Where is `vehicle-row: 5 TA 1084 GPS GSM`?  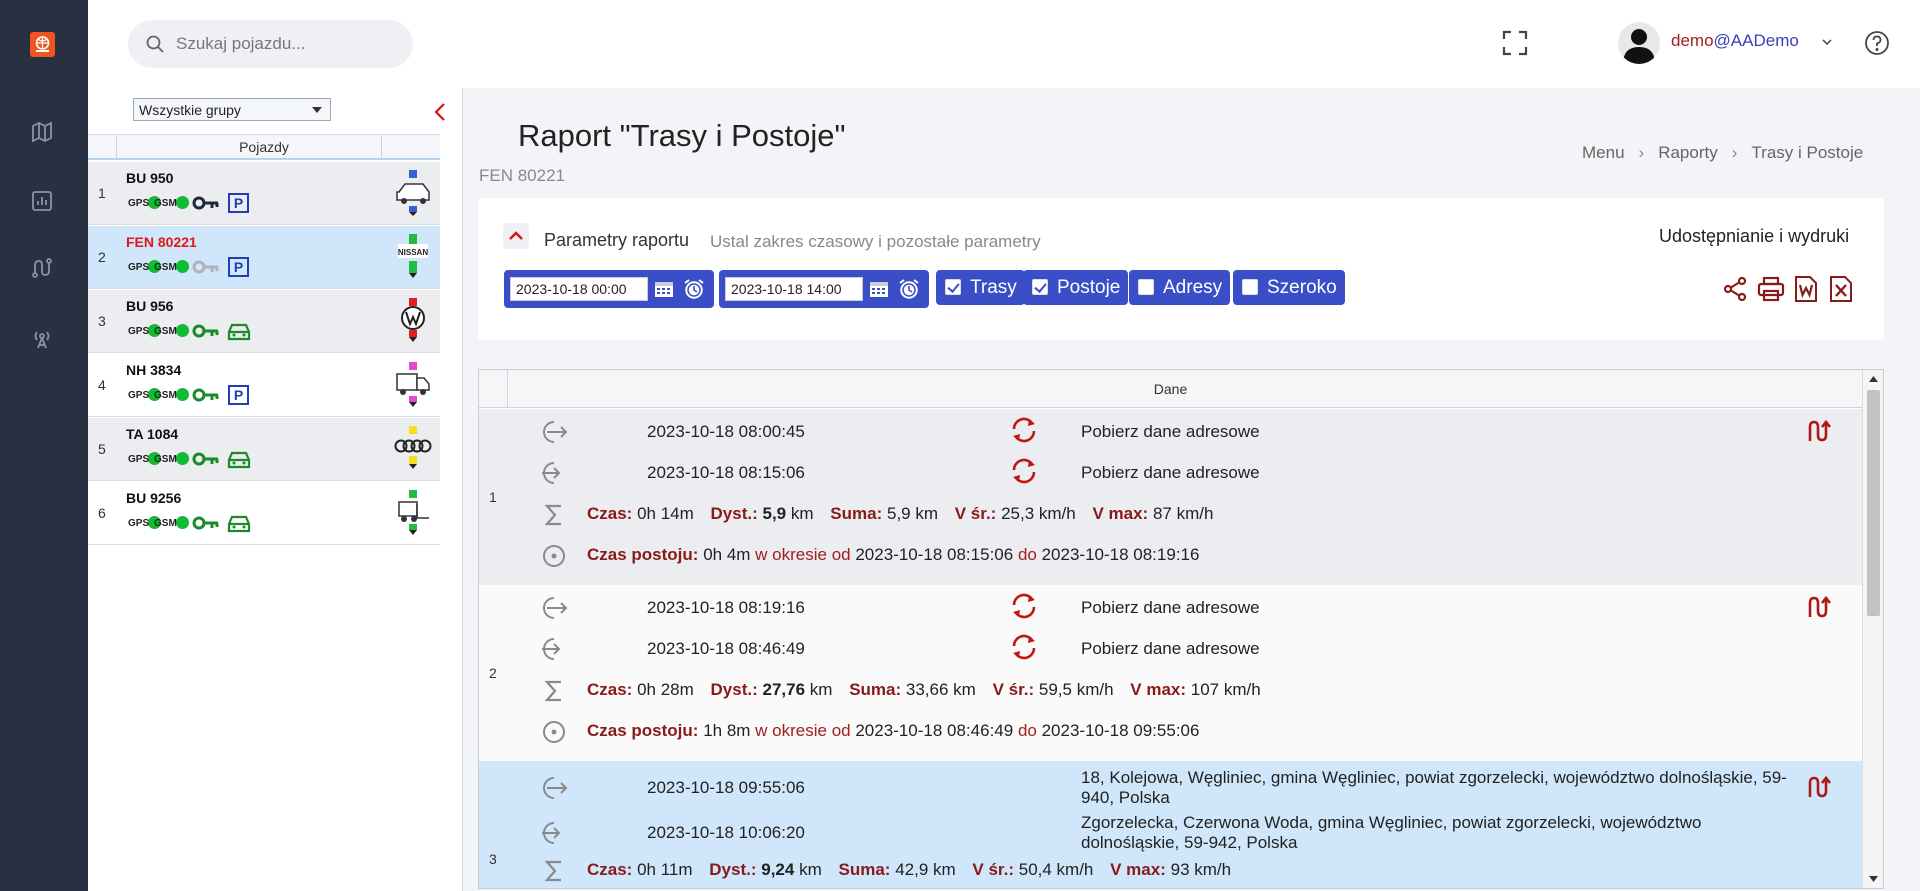 vehicle-row: 5 TA 1084 GPS GSM is located at coordinates (264, 449).